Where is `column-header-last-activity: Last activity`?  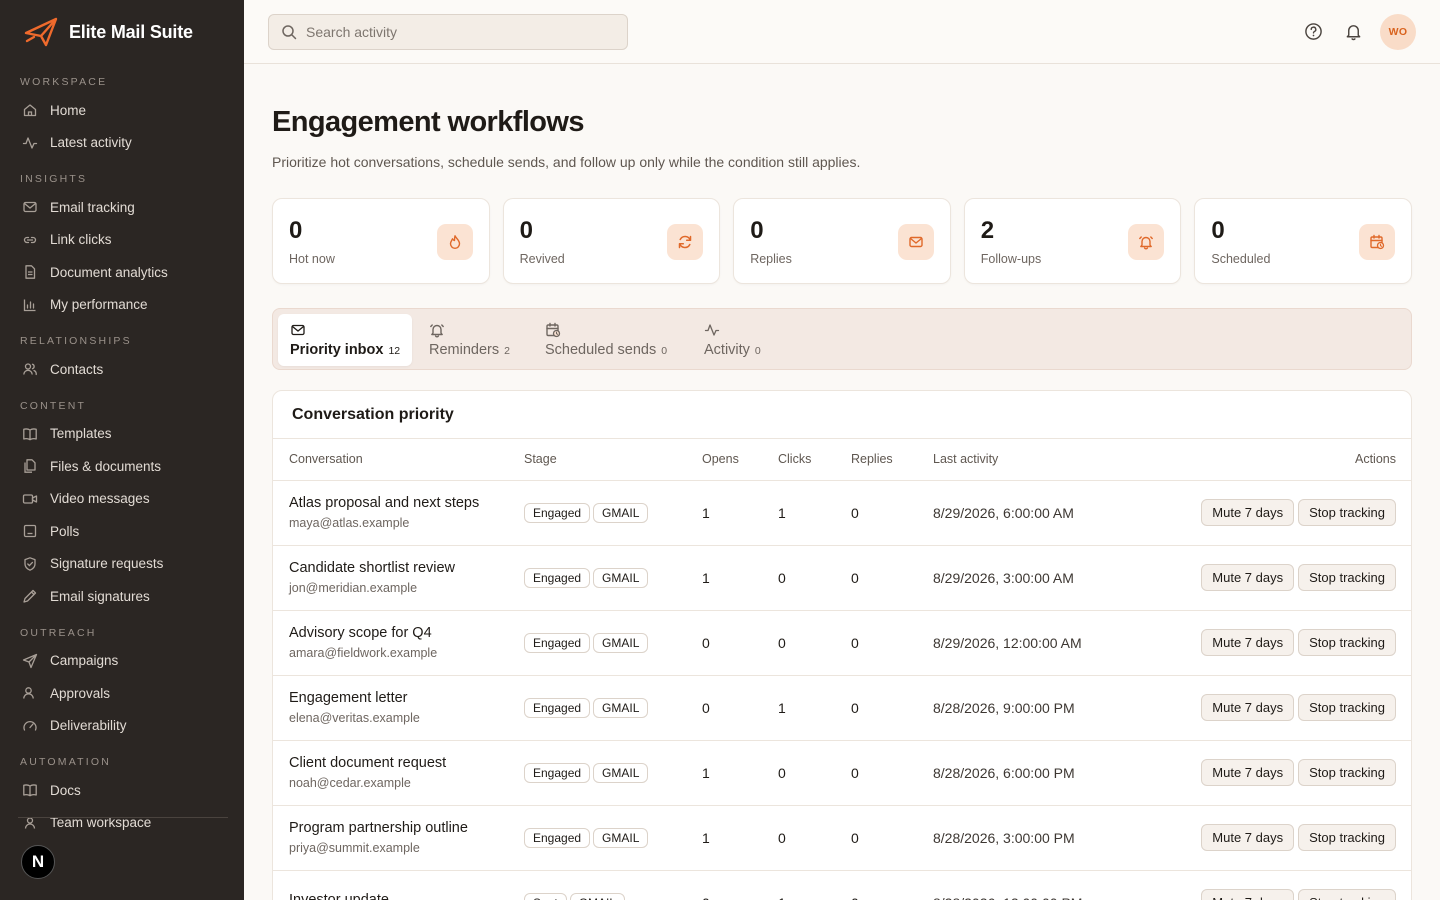 column-header-last-activity: Last activity is located at coordinates (1039, 460).